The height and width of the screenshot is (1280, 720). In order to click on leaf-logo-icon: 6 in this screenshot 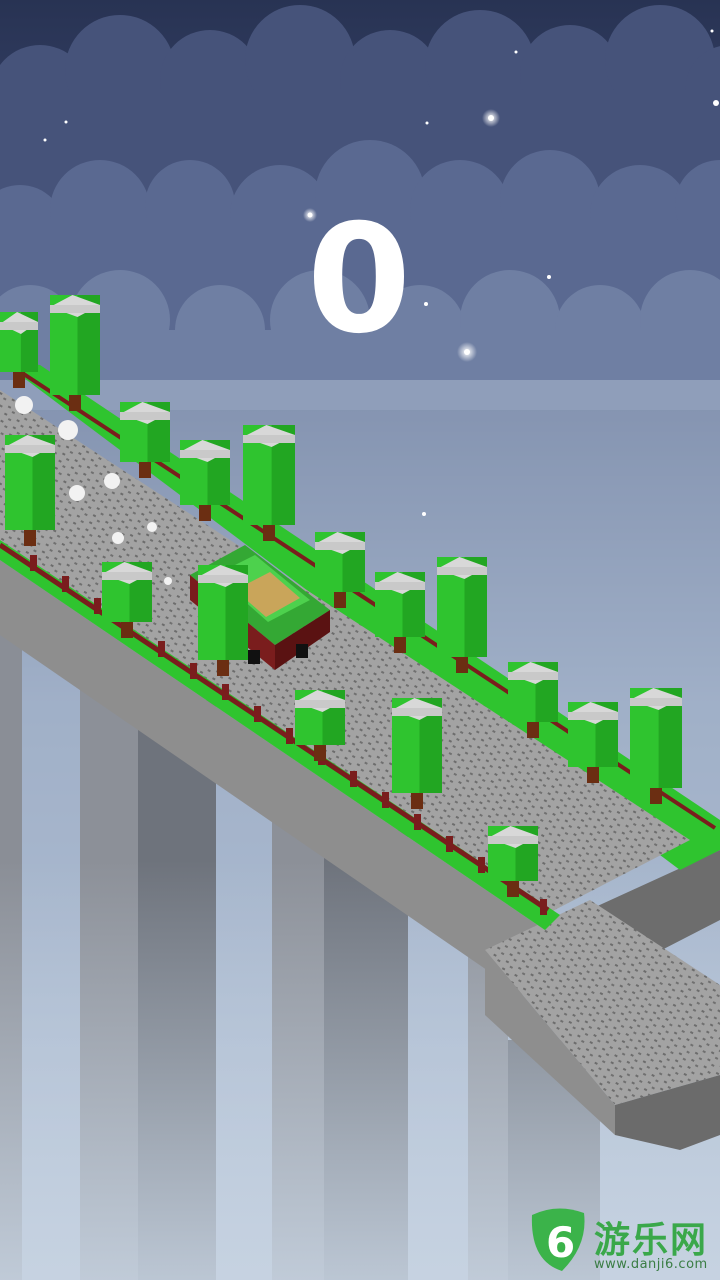, I will do `click(558, 1239)`.